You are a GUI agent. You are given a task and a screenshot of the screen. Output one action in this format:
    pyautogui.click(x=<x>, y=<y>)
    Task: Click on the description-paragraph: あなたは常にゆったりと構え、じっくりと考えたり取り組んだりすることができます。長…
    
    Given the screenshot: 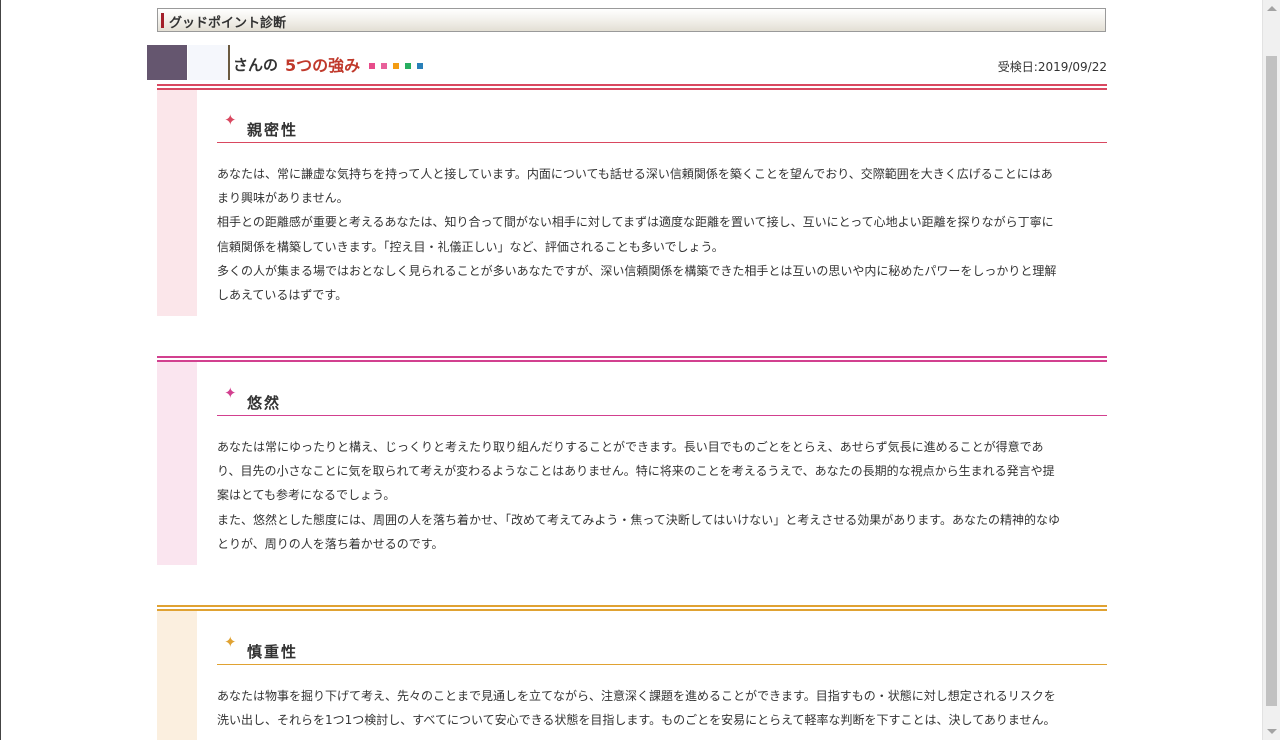 What is the action you would take?
    pyautogui.click(x=636, y=471)
    